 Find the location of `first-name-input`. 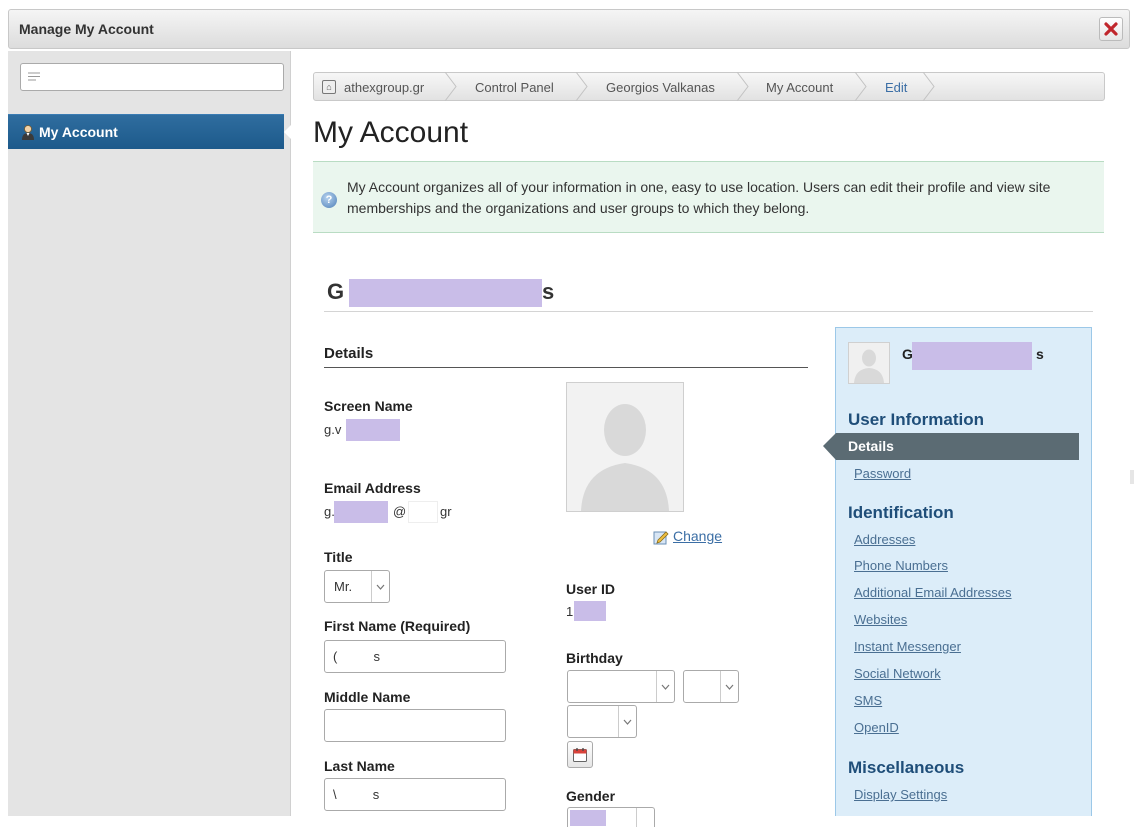

first-name-input is located at coordinates (415, 656).